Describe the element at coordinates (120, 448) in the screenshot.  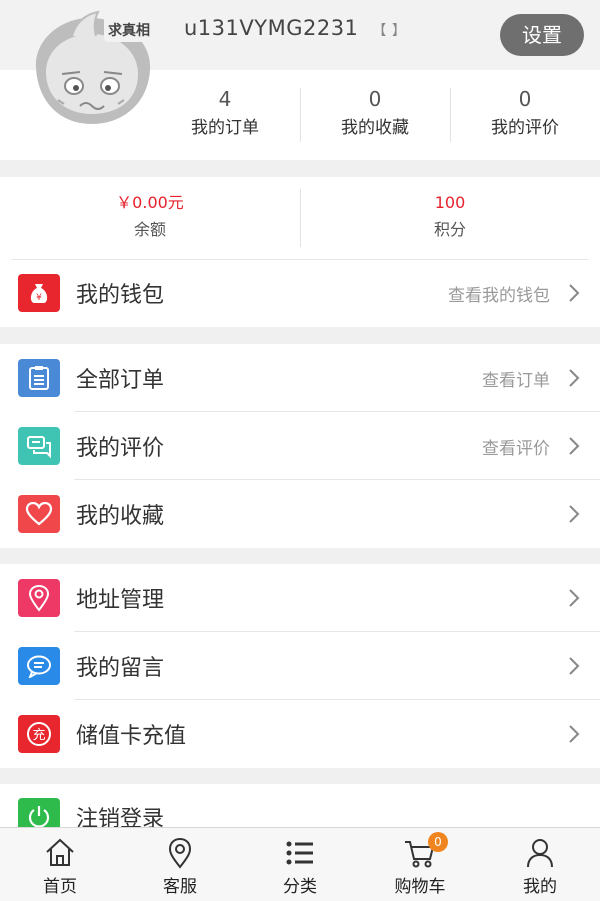
I see `menu-item-label: 我的评价` at that location.